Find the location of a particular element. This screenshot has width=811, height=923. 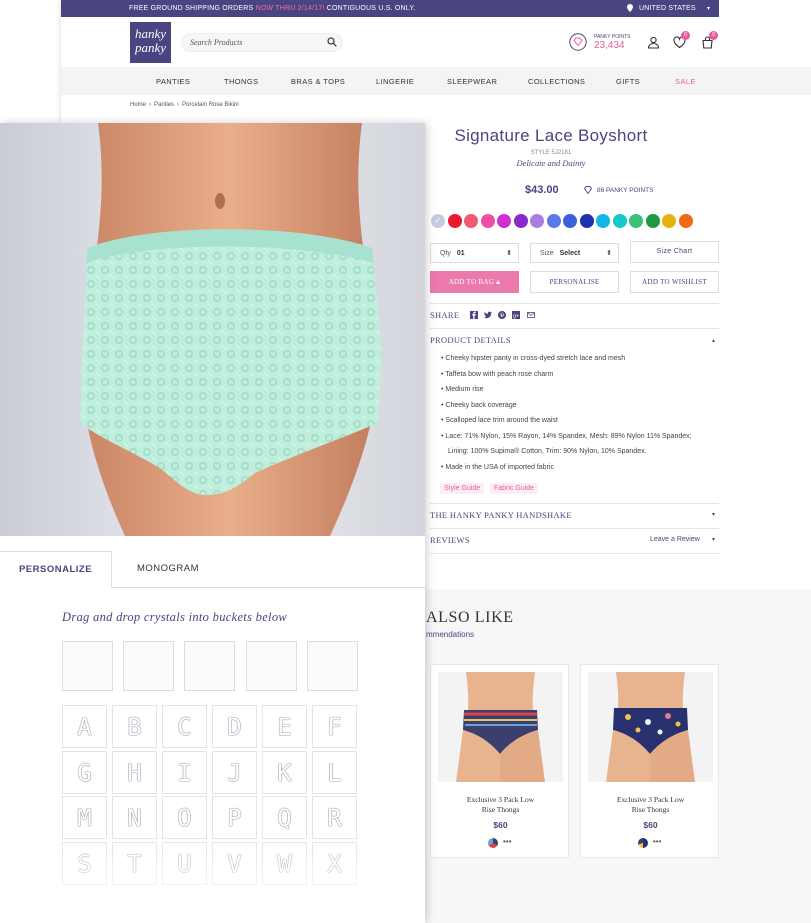

email-icon is located at coordinates (531, 315).